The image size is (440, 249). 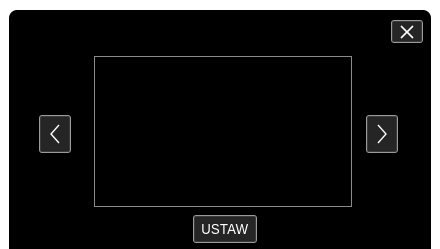 I want to click on previous-button, so click(x=55, y=134).